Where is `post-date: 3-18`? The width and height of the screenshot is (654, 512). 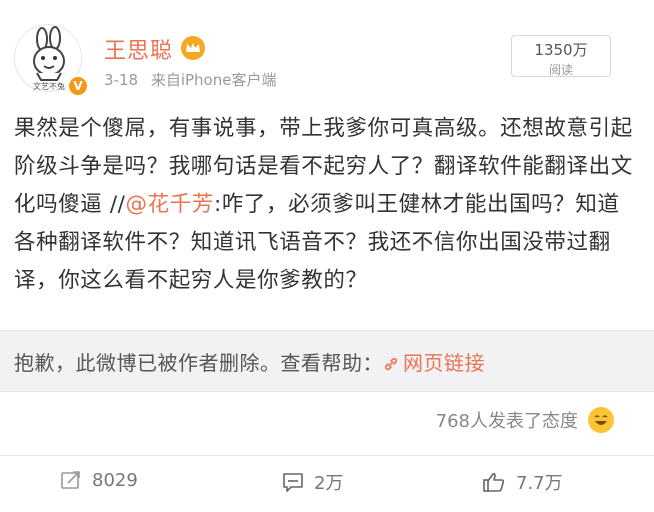
post-date: 3-18 is located at coordinates (121, 80).